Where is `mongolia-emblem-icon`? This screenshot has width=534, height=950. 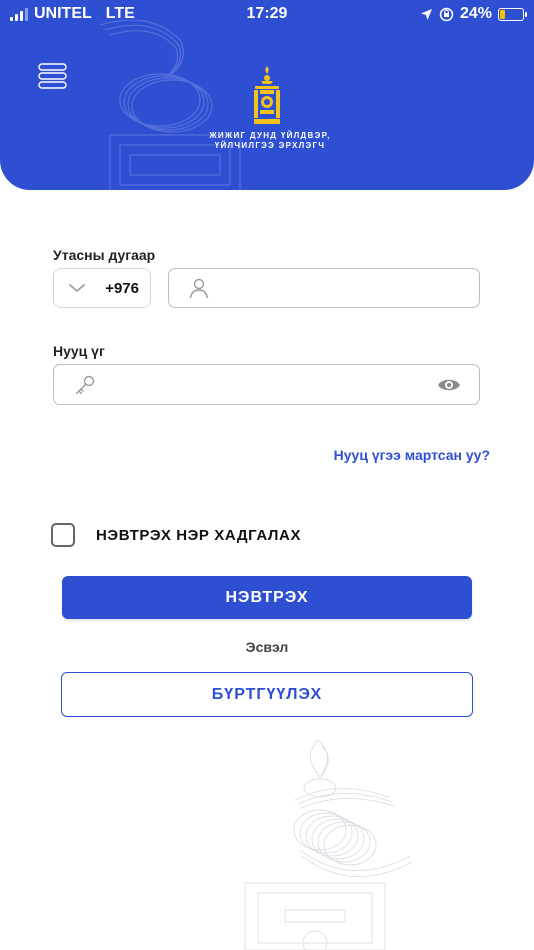 mongolia-emblem-icon is located at coordinates (267, 95).